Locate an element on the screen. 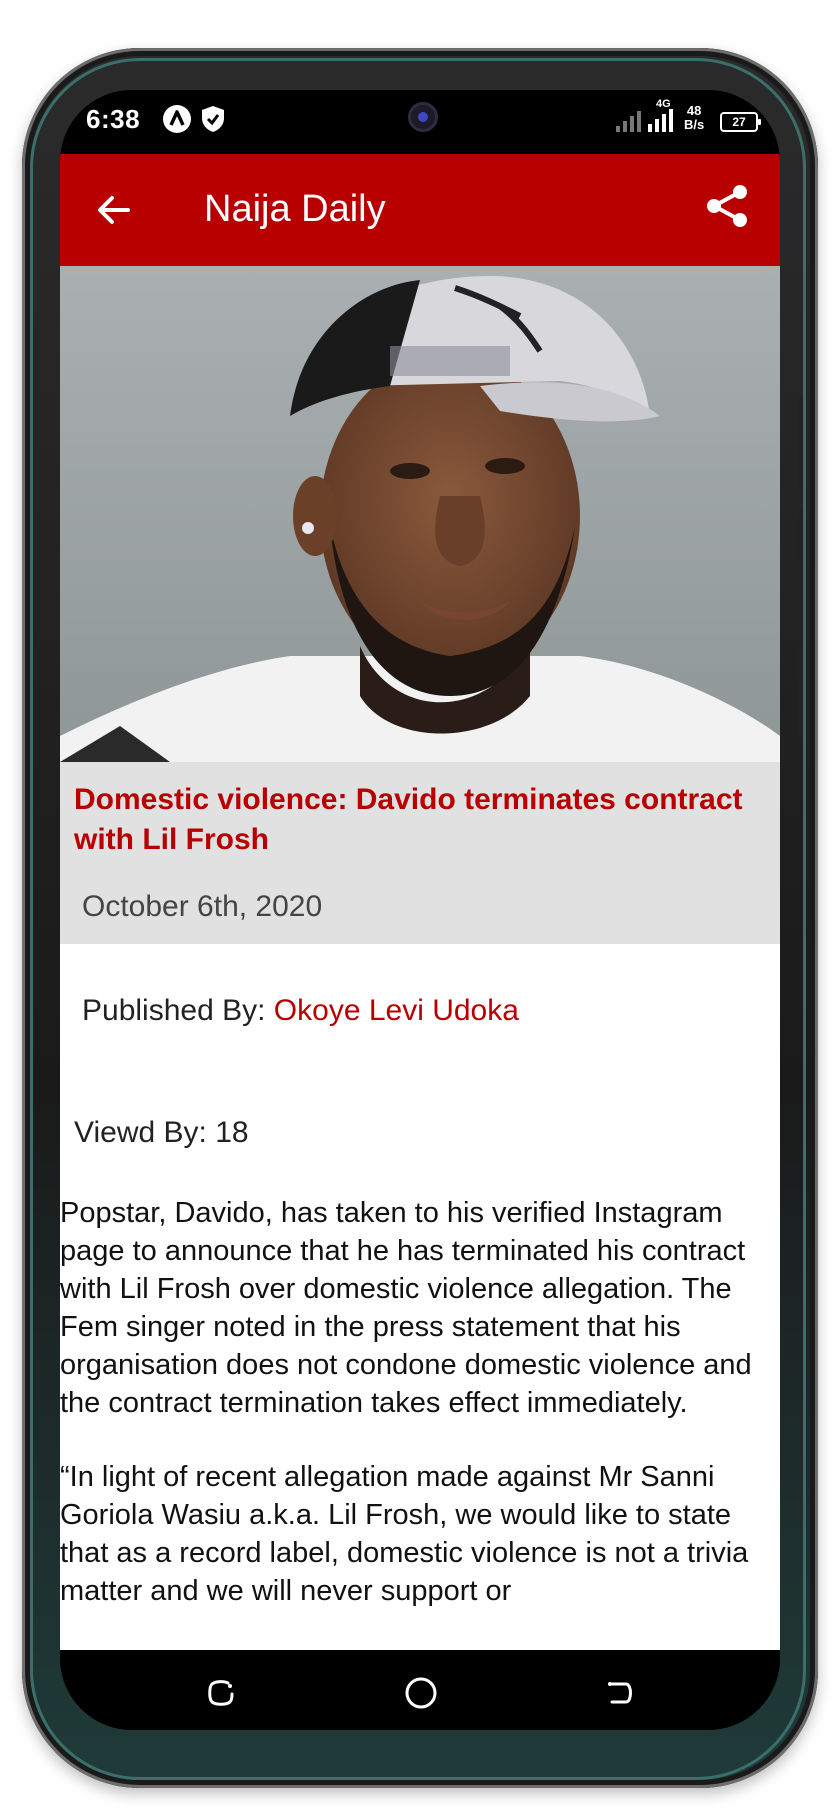 The width and height of the screenshot is (840, 1820). back-nav-icon is located at coordinates (621, 1693).